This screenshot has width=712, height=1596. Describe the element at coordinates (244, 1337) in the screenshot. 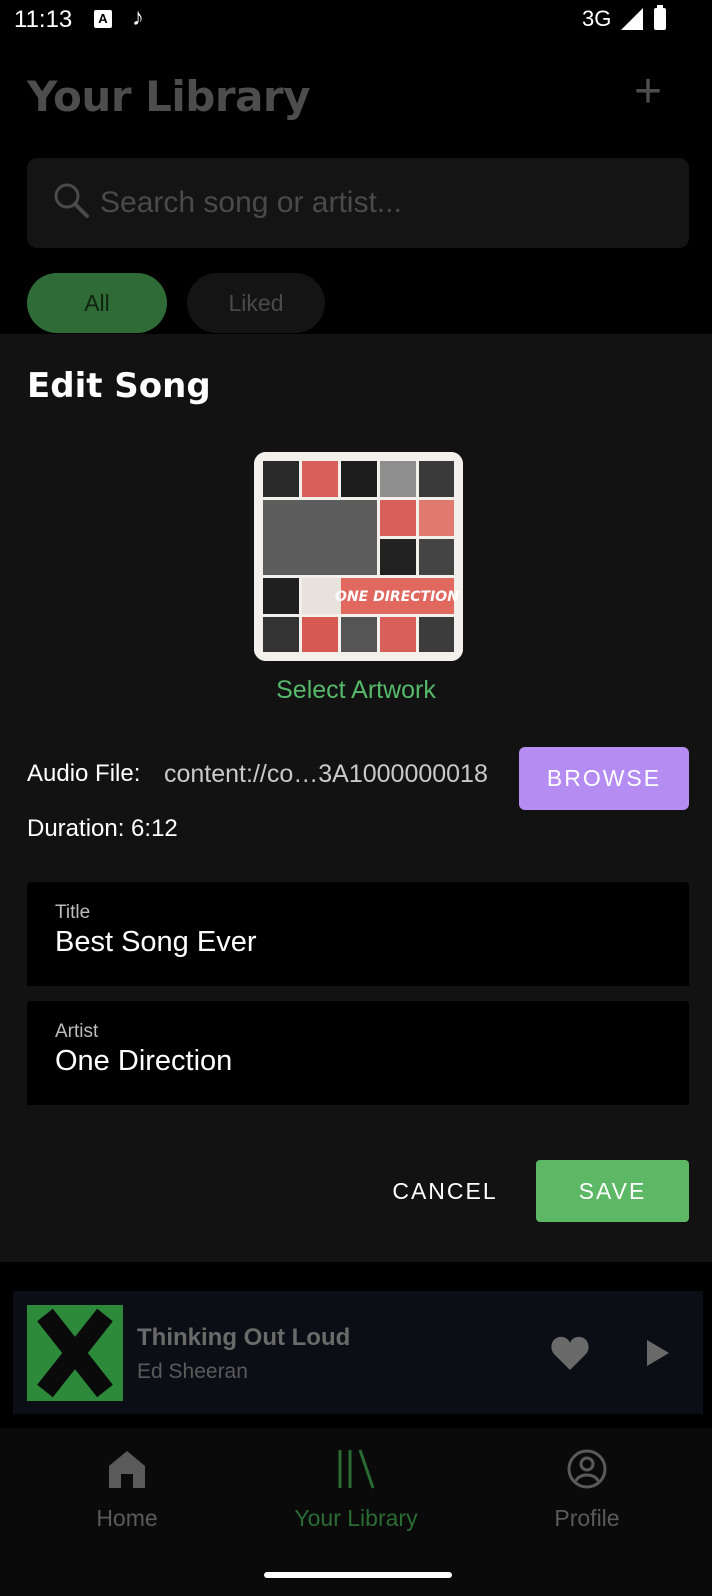

I see `mini-player-title: Thinking Out Loud` at that location.